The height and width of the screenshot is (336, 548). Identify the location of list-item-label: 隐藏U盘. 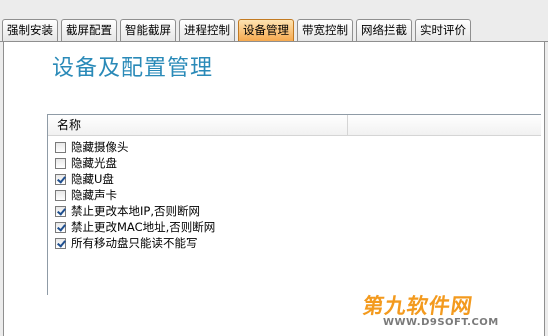
(92, 179).